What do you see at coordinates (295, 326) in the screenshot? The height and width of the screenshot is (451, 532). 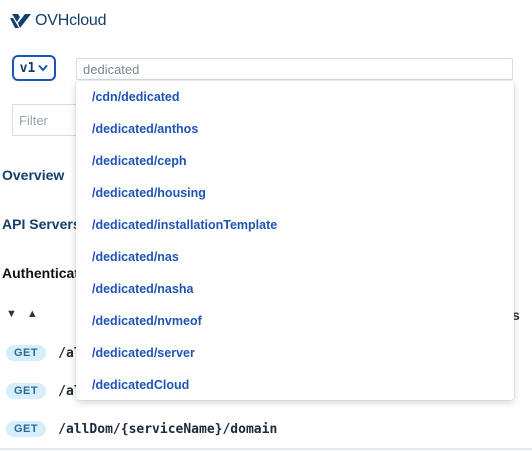 I see `suggestion-item: /dedicated/nvmeof` at bounding box center [295, 326].